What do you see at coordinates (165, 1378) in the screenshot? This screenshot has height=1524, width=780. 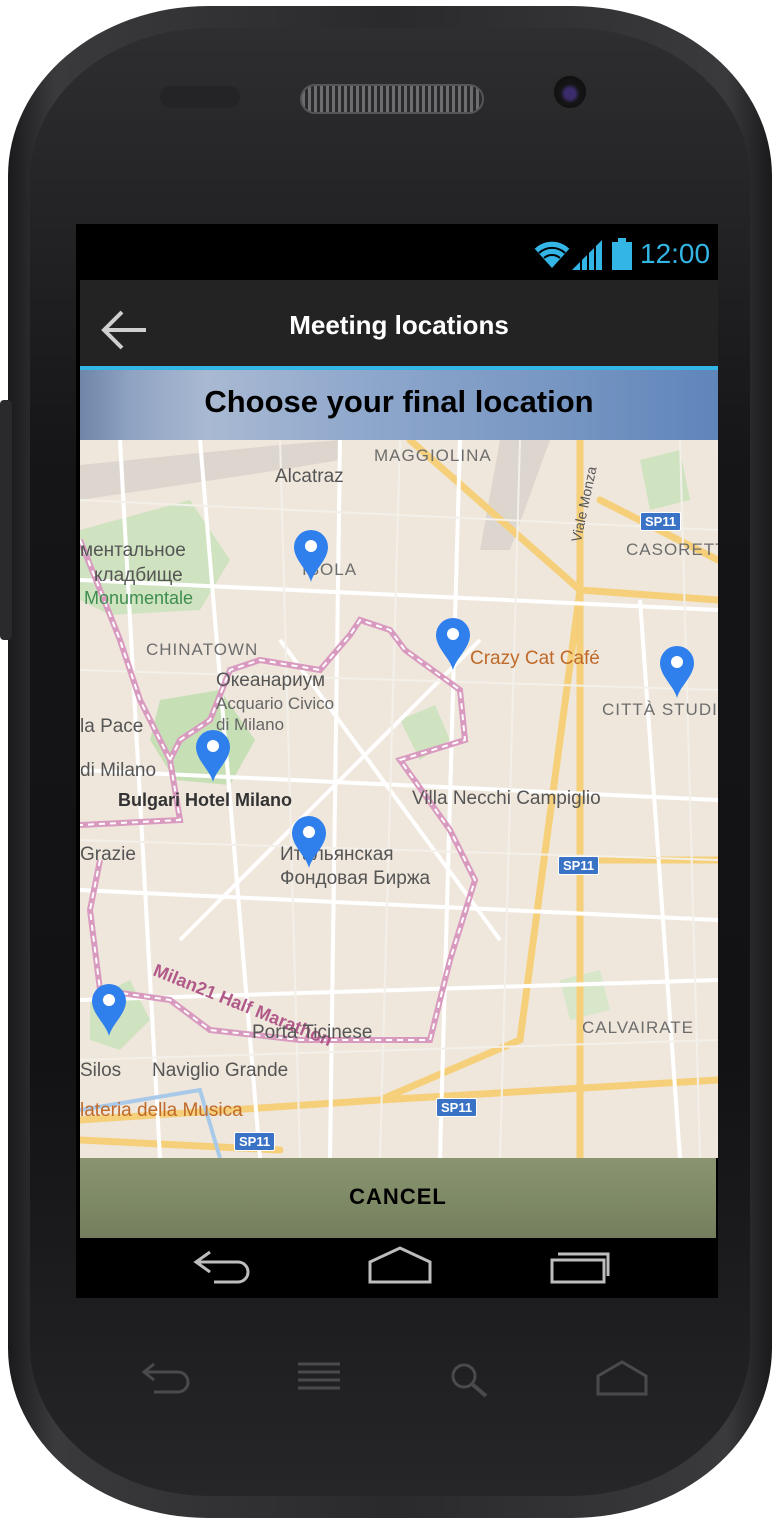 I see `hw-back-icon` at bounding box center [165, 1378].